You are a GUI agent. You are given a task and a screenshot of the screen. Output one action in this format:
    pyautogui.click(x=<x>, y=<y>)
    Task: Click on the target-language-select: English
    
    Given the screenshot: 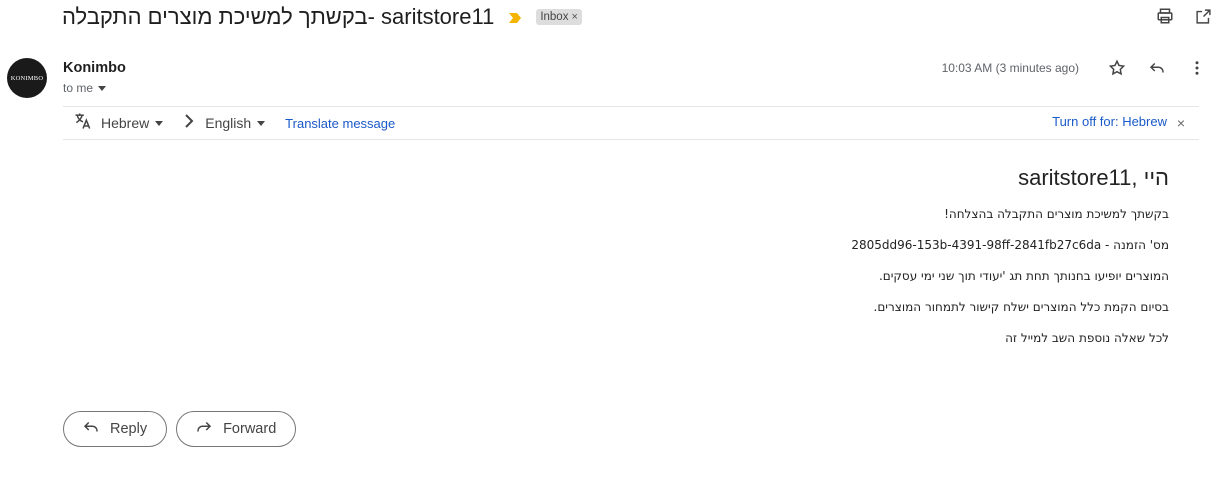 What is the action you would take?
    pyautogui.click(x=235, y=123)
    